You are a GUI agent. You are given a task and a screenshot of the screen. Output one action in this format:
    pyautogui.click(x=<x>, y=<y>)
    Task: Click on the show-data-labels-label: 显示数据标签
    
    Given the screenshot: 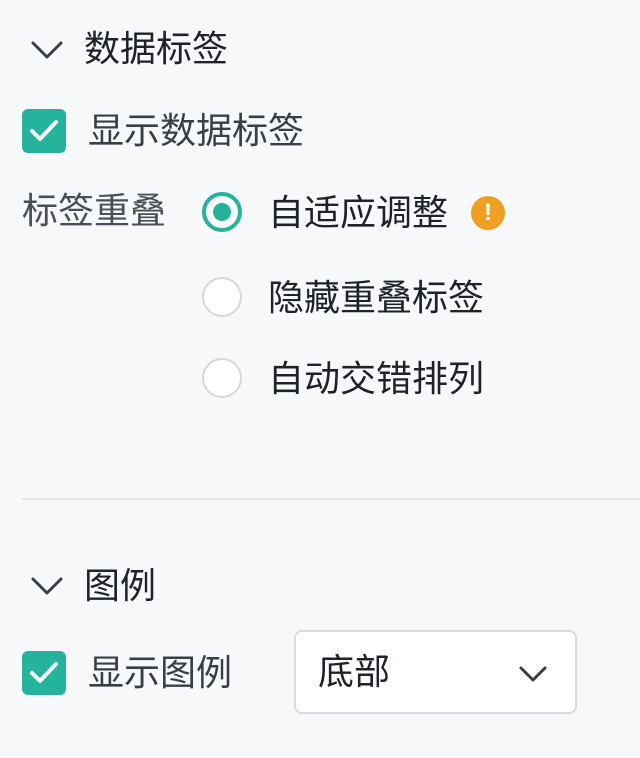 What is the action you would take?
    pyautogui.click(x=196, y=132)
    